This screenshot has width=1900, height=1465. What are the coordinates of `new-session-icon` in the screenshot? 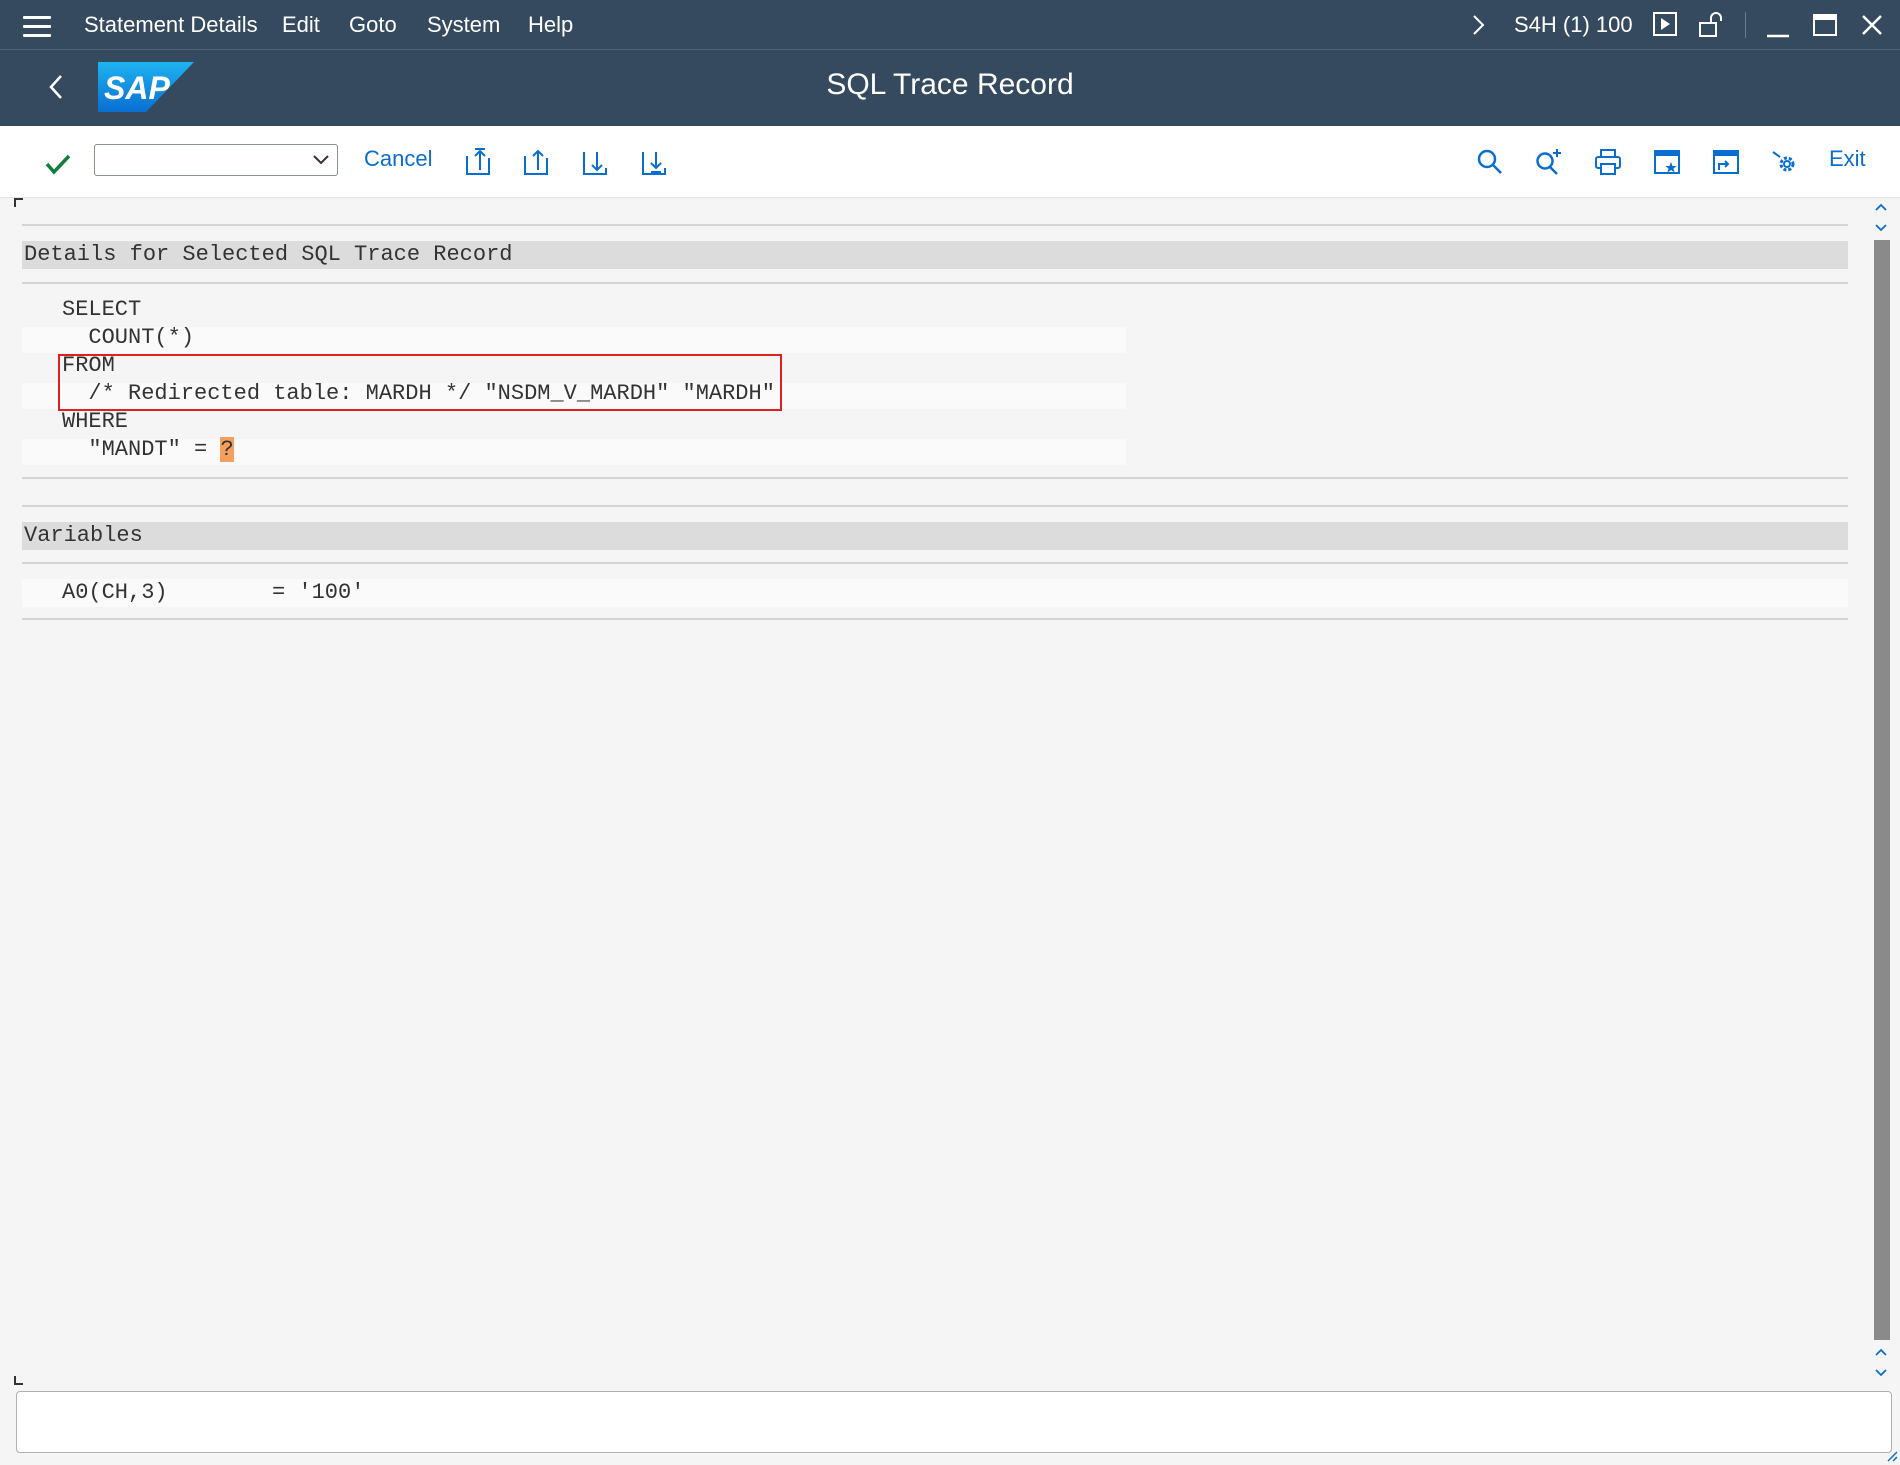 It's located at (1667, 162).